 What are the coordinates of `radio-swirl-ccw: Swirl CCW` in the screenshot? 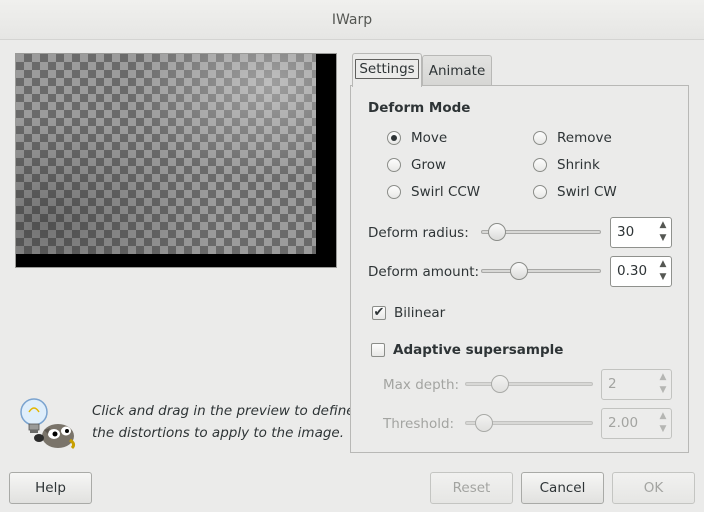 It's located at (433, 192).